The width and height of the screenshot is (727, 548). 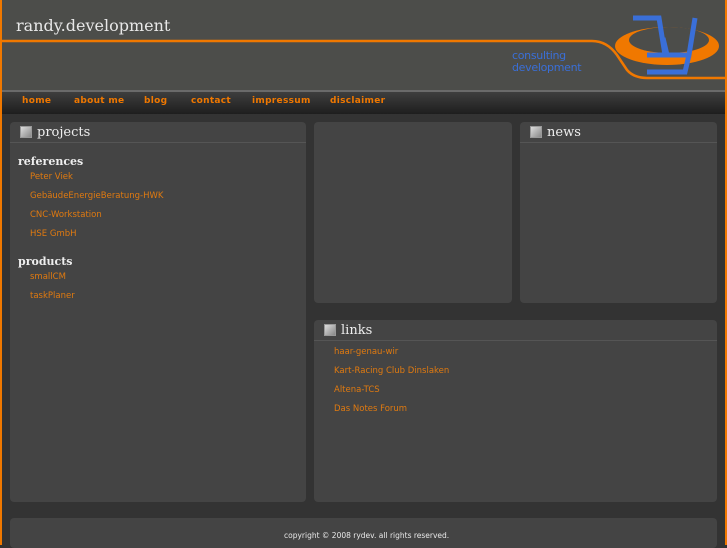 What do you see at coordinates (64, 132) in the screenshot?
I see `projects-title: projects` at bounding box center [64, 132].